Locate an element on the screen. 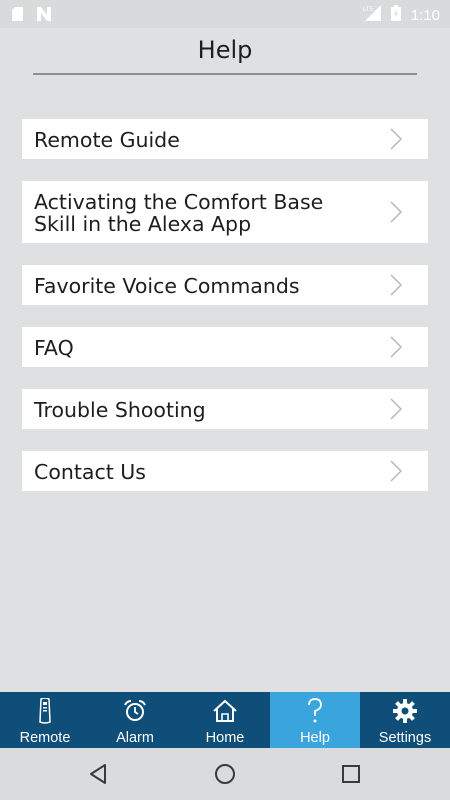 The height and width of the screenshot is (800, 450). menu-item-contact-us: Contact Us is located at coordinates (225, 471).